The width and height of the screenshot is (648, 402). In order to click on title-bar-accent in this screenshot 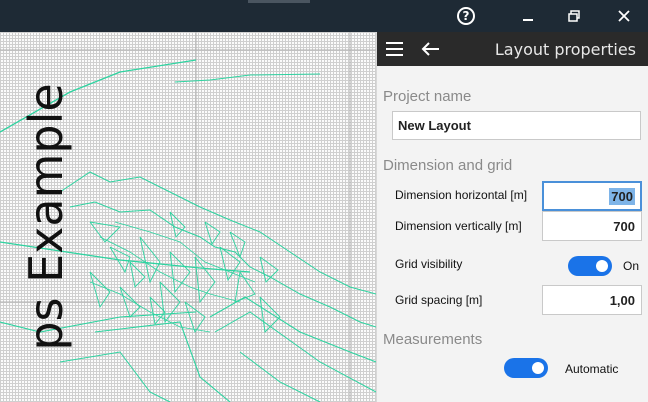, I will do `click(279, 1)`.